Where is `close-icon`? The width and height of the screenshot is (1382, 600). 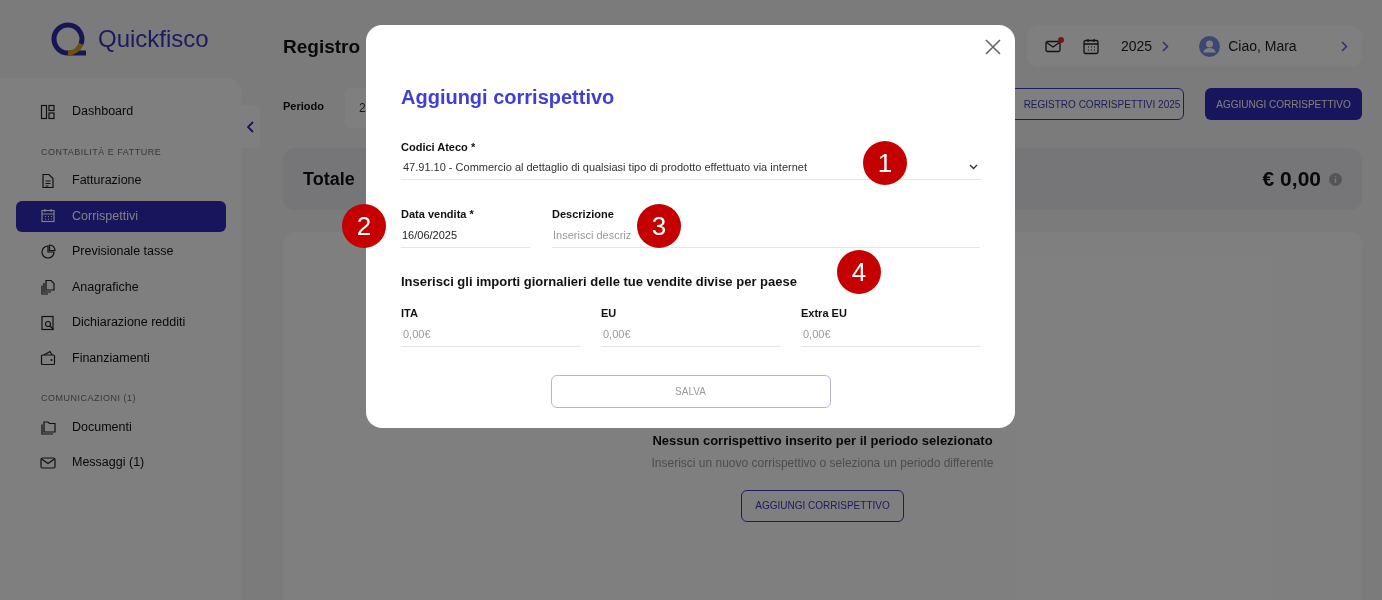 close-icon is located at coordinates (993, 47).